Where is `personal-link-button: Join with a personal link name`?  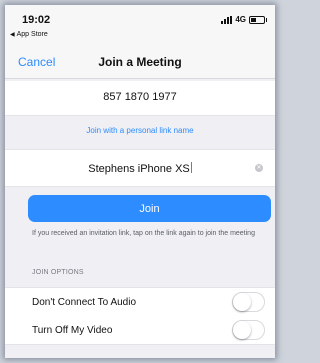 personal-link-button: Join with a personal link name is located at coordinates (140, 130).